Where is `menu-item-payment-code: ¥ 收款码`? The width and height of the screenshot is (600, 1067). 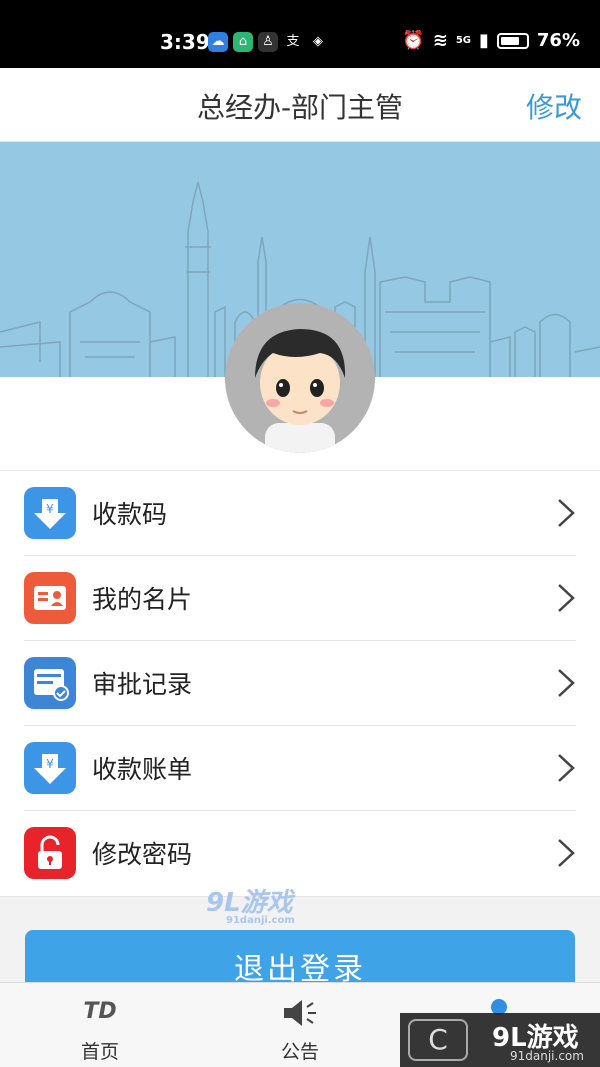
menu-item-payment-code: ¥ 收款码 is located at coordinates (300, 513).